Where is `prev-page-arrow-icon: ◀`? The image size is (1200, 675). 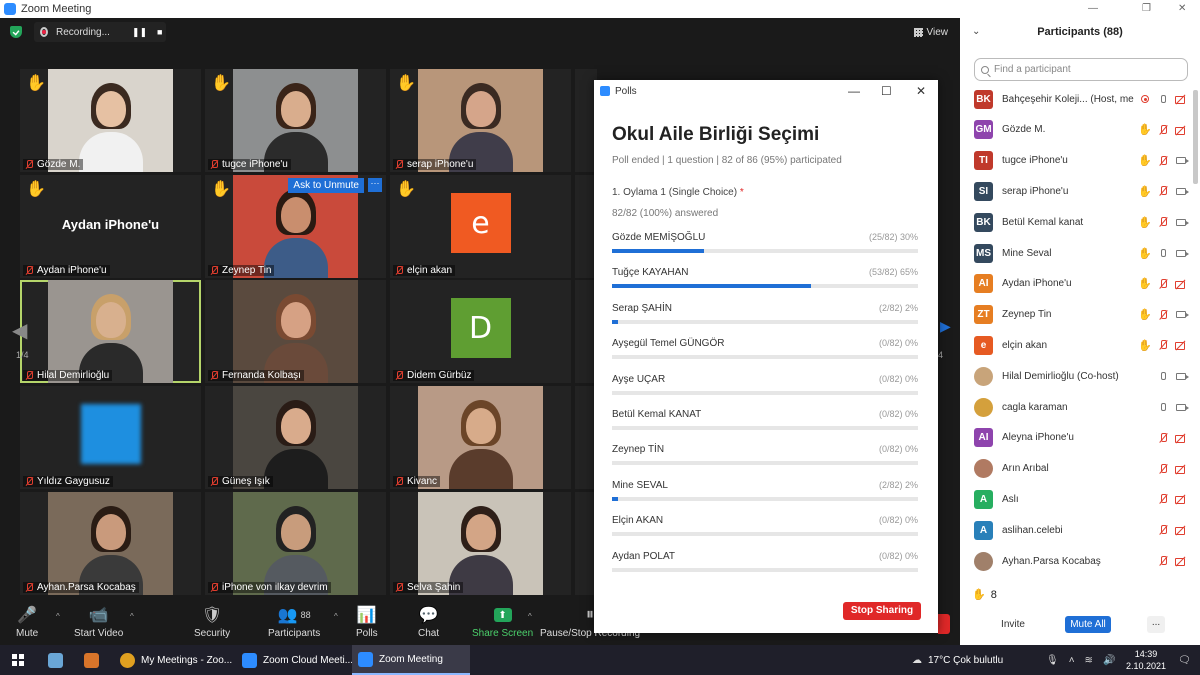 prev-page-arrow-icon: ◀ is located at coordinates (19, 330).